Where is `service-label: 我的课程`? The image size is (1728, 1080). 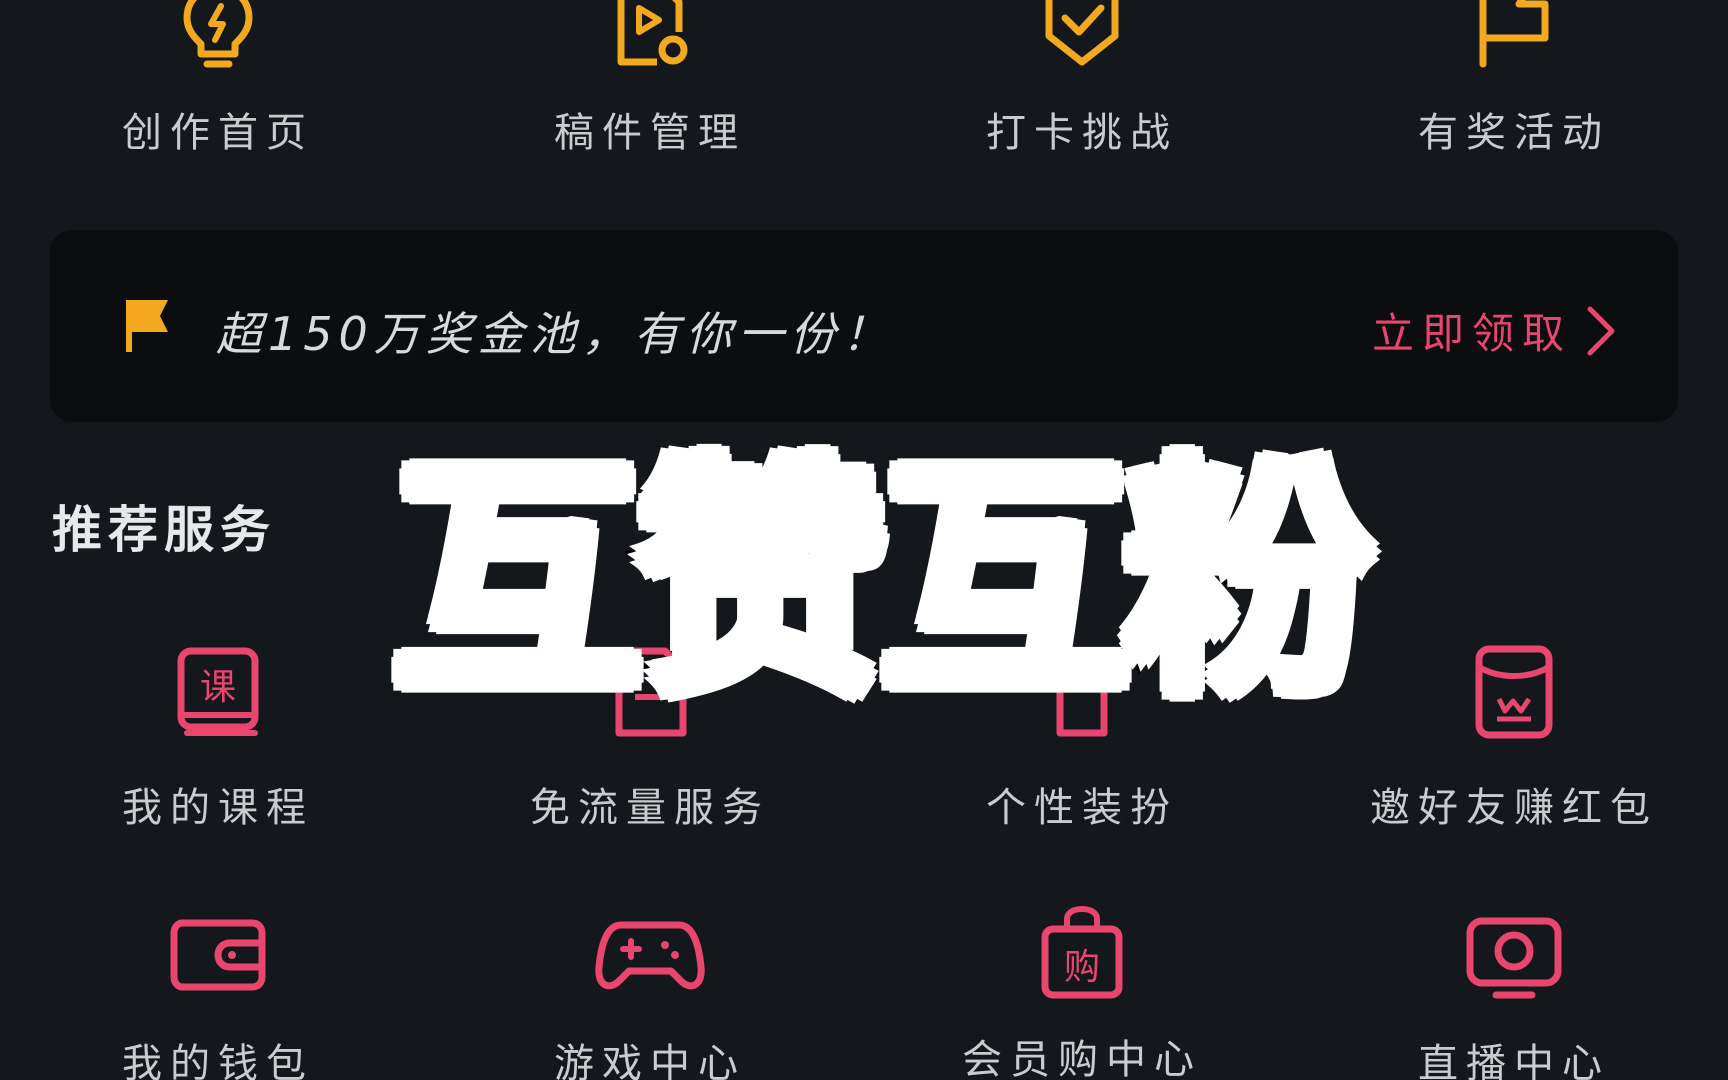
service-label: 我的课程 is located at coordinates (218, 808).